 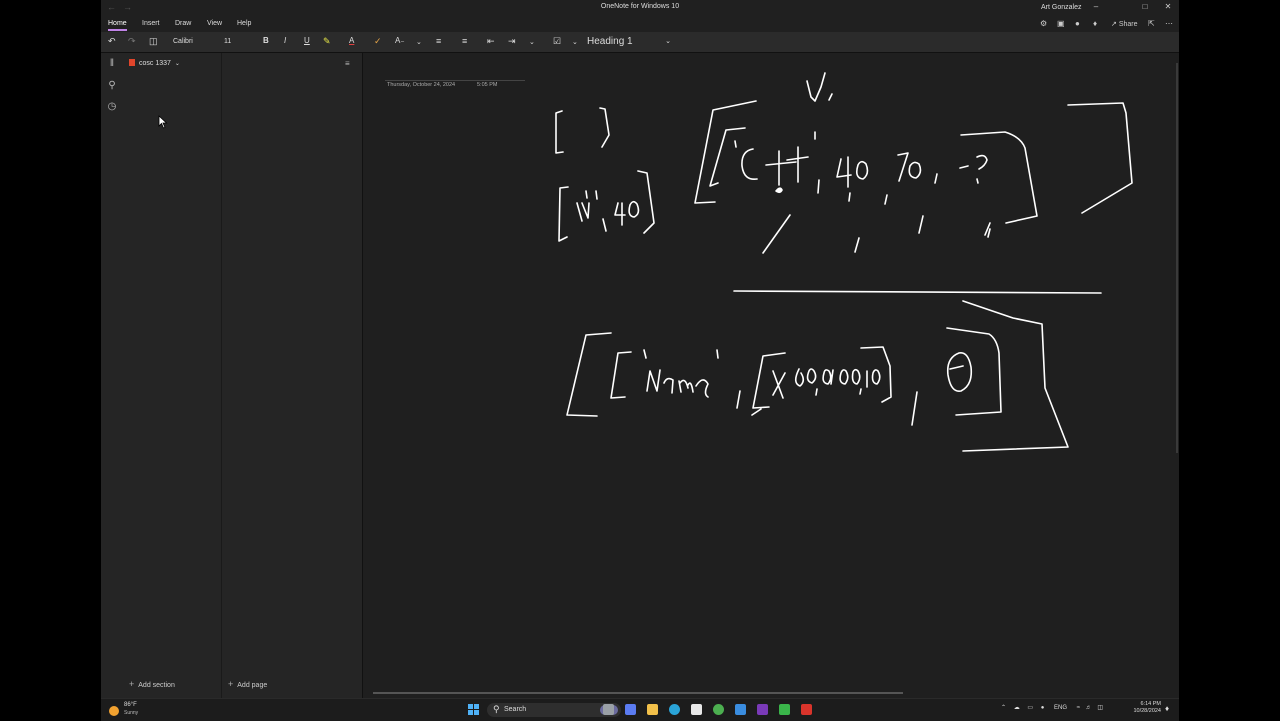 I want to click on ink-outer-bracket-right, so click(x=1100, y=158).